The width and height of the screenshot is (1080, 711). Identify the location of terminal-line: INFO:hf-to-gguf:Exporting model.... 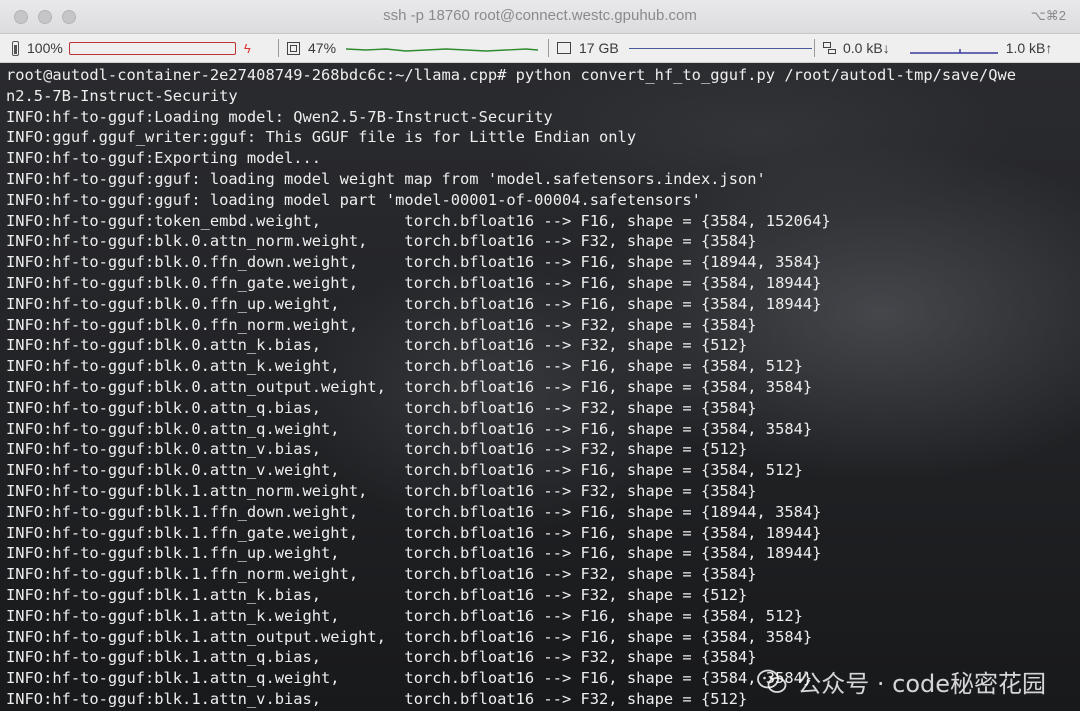
(164, 158).